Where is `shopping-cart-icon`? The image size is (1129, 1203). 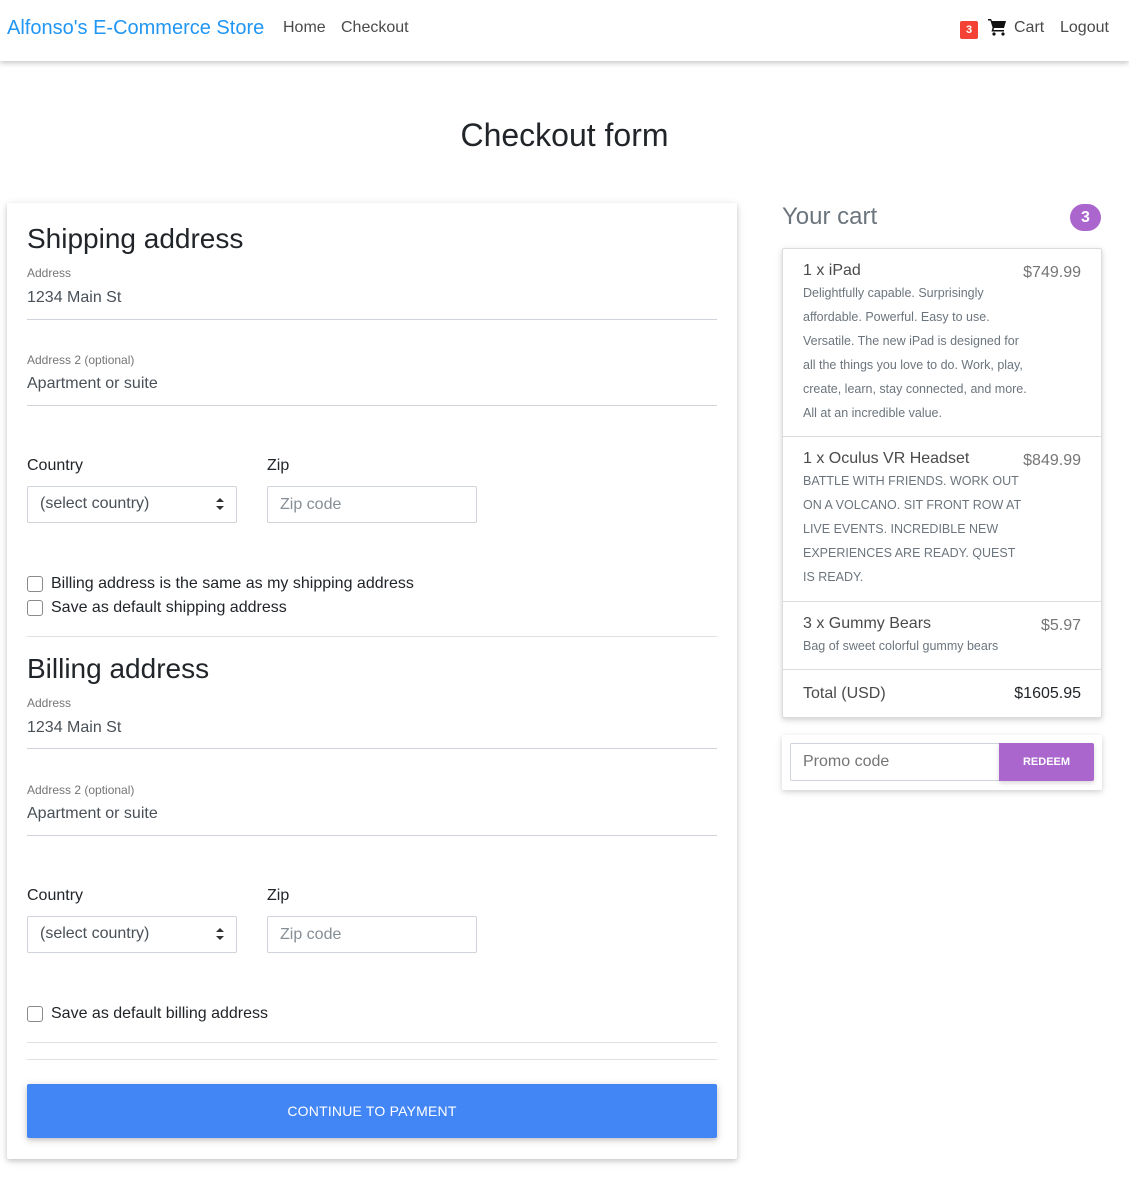
shopping-cart-icon is located at coordinates (997, 27).